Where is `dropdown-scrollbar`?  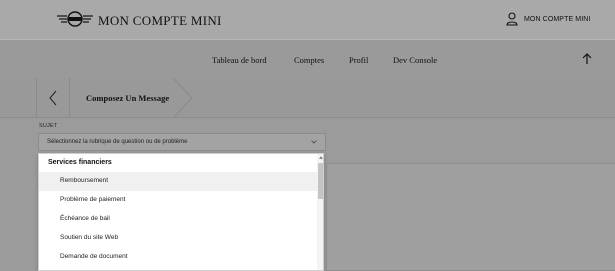
dropdown-scrollbar is located at coordinates (320, 212).